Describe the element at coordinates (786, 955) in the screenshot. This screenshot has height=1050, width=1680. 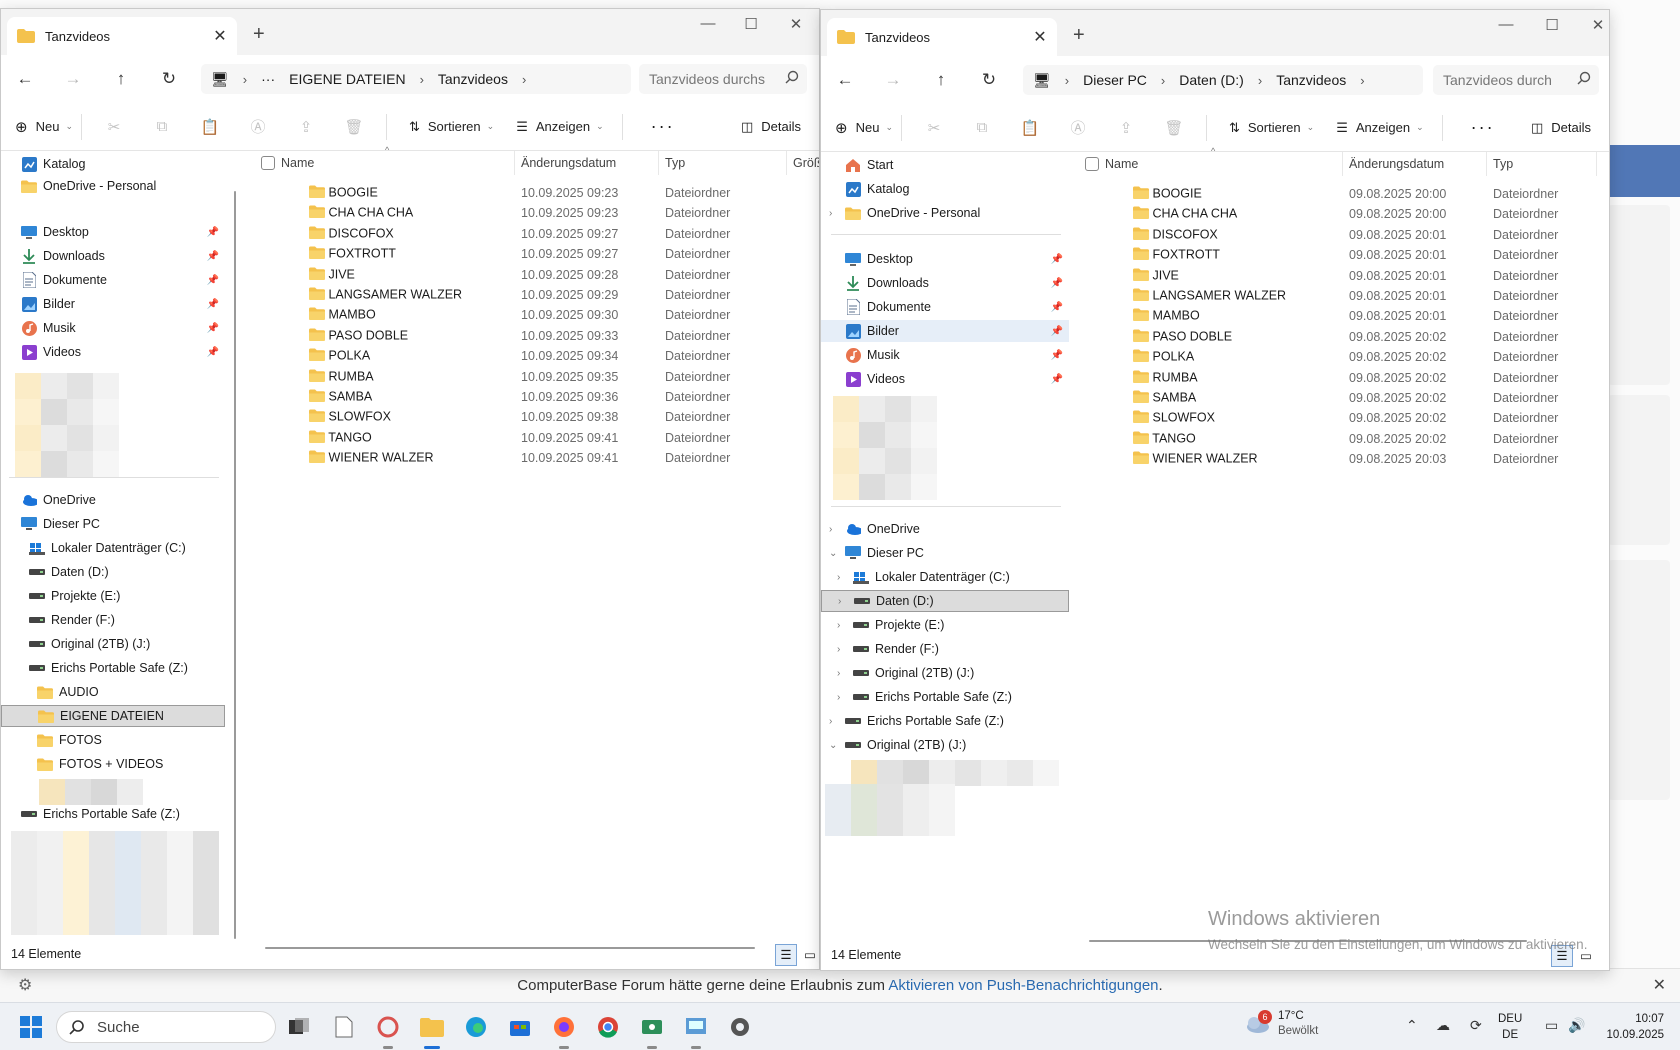
I see `details-view-icon: ☰` at that location.